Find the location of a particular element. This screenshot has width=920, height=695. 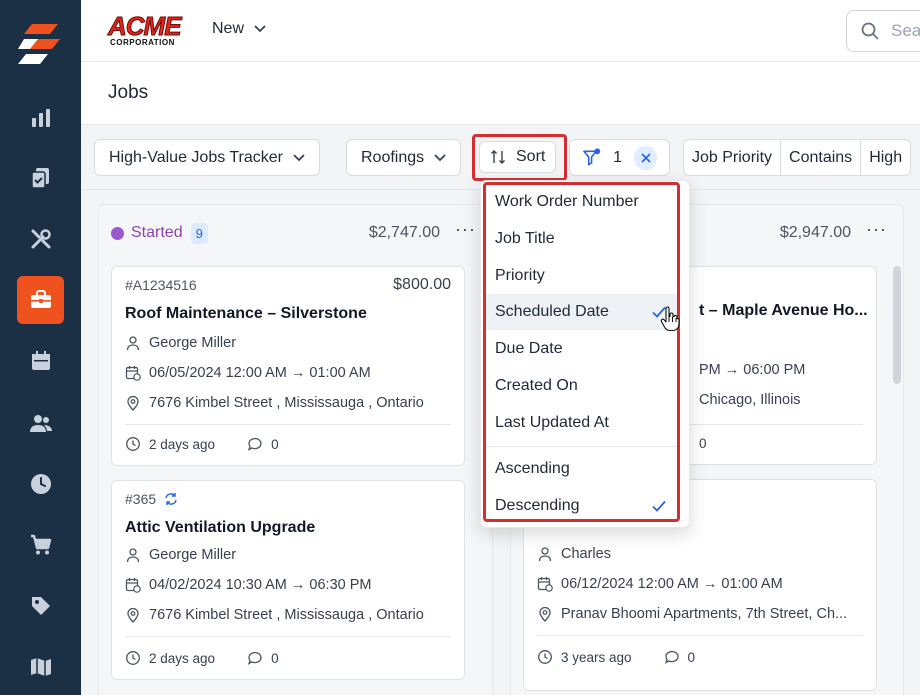

map-icon is located at coordinates (40, 667).